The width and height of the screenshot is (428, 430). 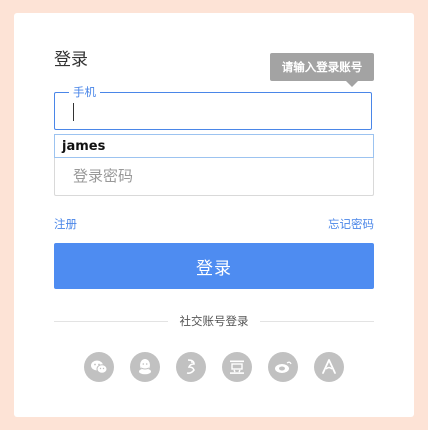 What do you see at coordinates (329, 367) in the screenshot?
I see `tieba-icon` at bounding box center [329, 367].